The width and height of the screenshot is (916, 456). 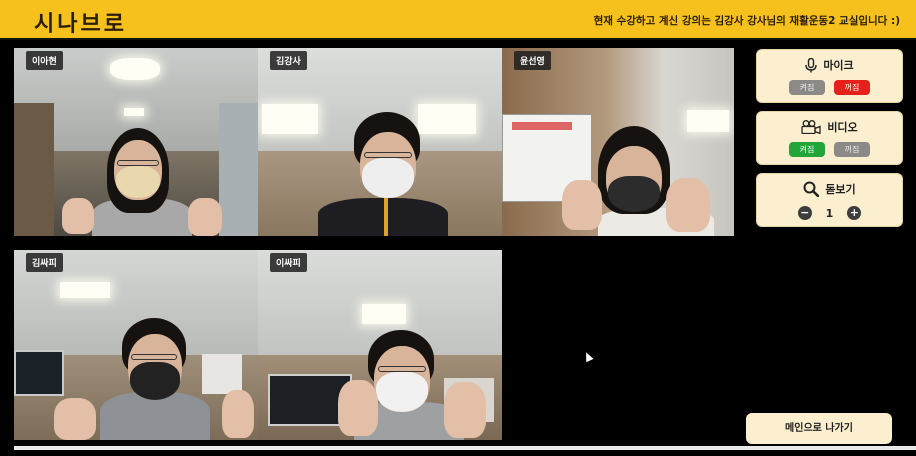 What do you see at coordinates (532, 60) in the screenshot?
I see `participant-name-tag: 윤선영` at bounding box center [532, 60].